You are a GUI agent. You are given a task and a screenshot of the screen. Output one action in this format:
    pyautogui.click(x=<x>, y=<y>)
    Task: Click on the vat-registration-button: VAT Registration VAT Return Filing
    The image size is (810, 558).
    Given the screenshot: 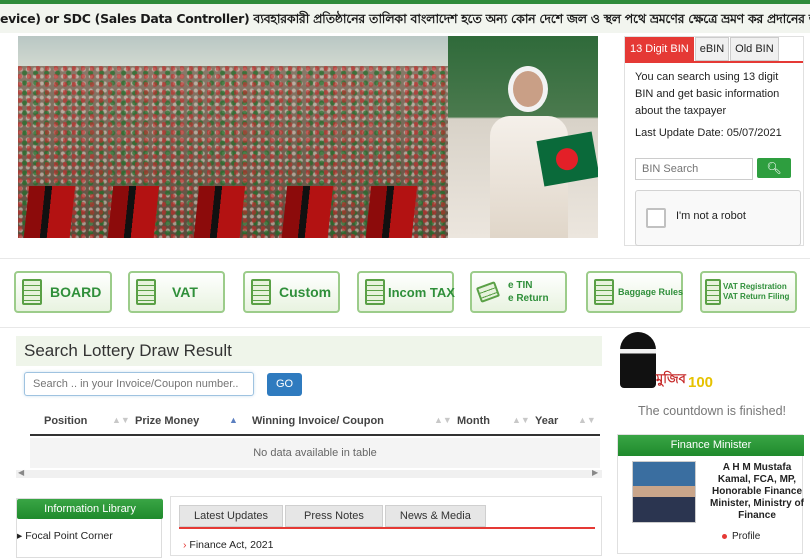 What is the action you would take?
    pyautogui.click(x=748, y=292)
    